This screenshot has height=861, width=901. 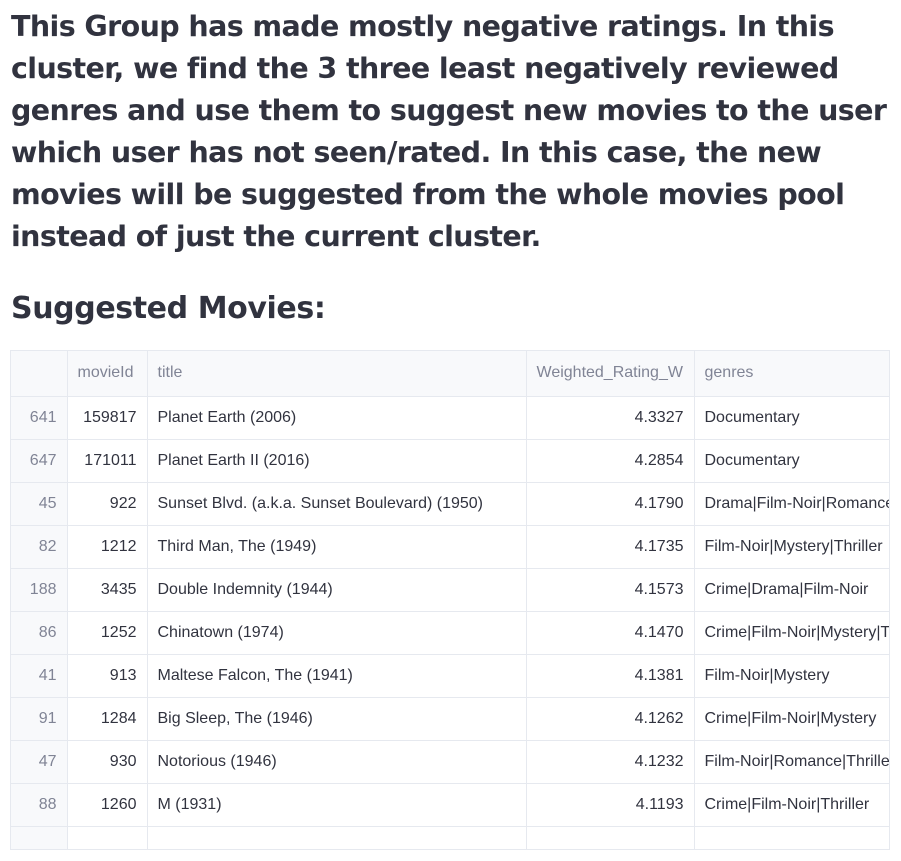 I want to click on cell-weighted-rating: 4.1232, so click(x=610, y=762).